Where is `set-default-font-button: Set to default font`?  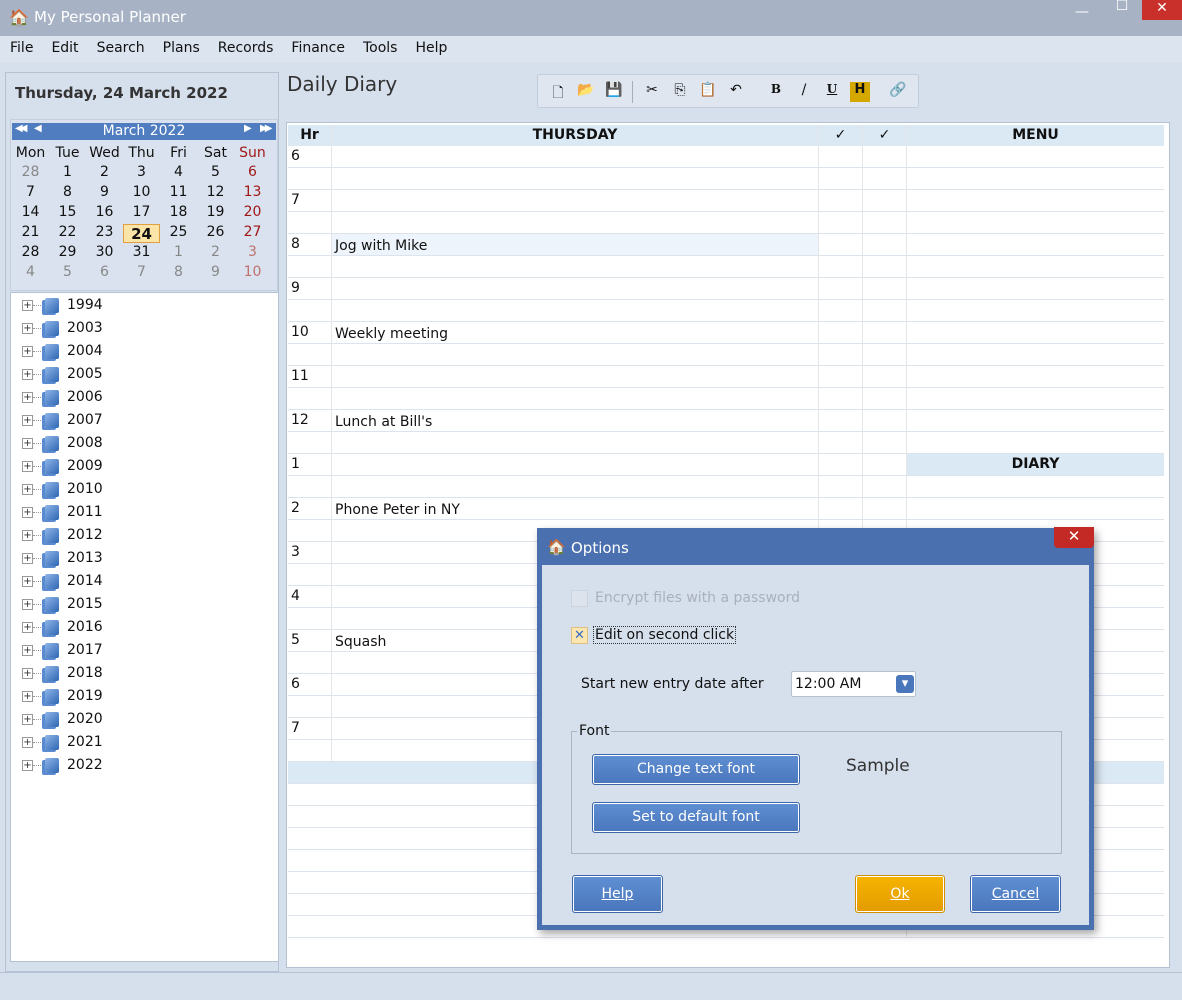
set-default-font-button: Set to default font is located at coordinates (696, 817).